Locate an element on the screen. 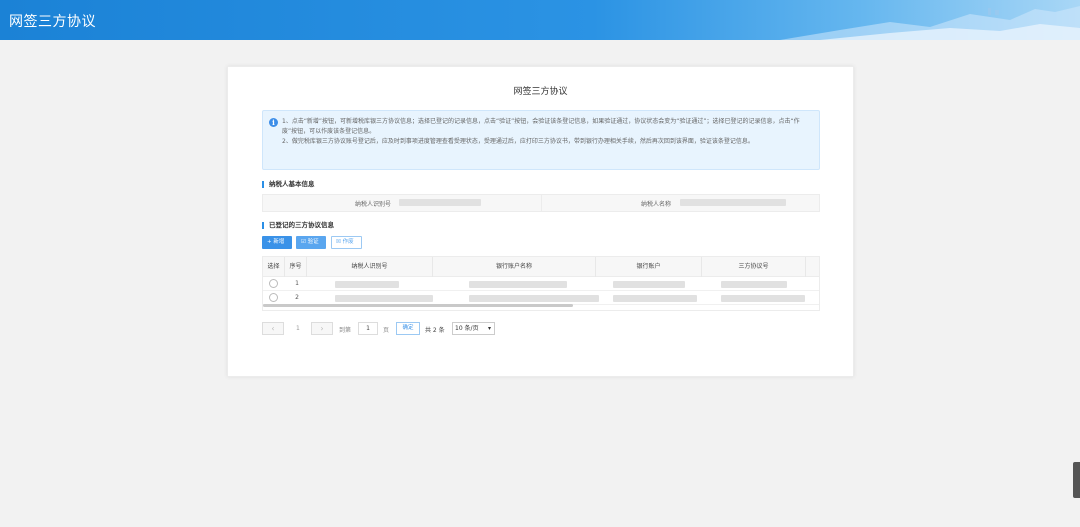 Image resolution: width=1080 pixels, height=527 pixels. column-header-agreement-no: 三方协议号 is located at coordinates (754, 267).